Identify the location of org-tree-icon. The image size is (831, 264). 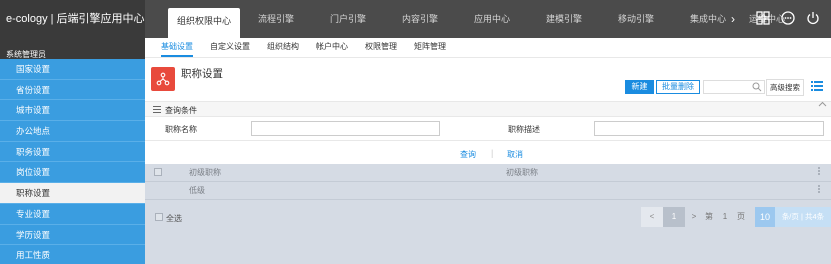
(163, 79).